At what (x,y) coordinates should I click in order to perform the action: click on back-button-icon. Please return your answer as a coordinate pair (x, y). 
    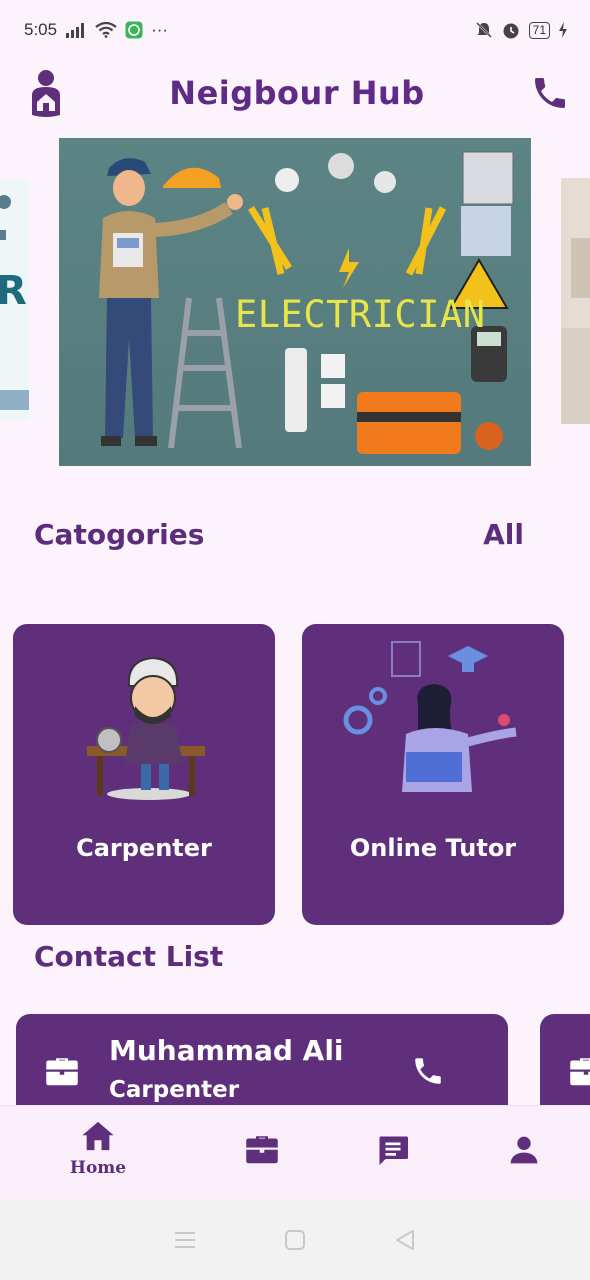
    Looking at the image, I should click on (405, 1240).